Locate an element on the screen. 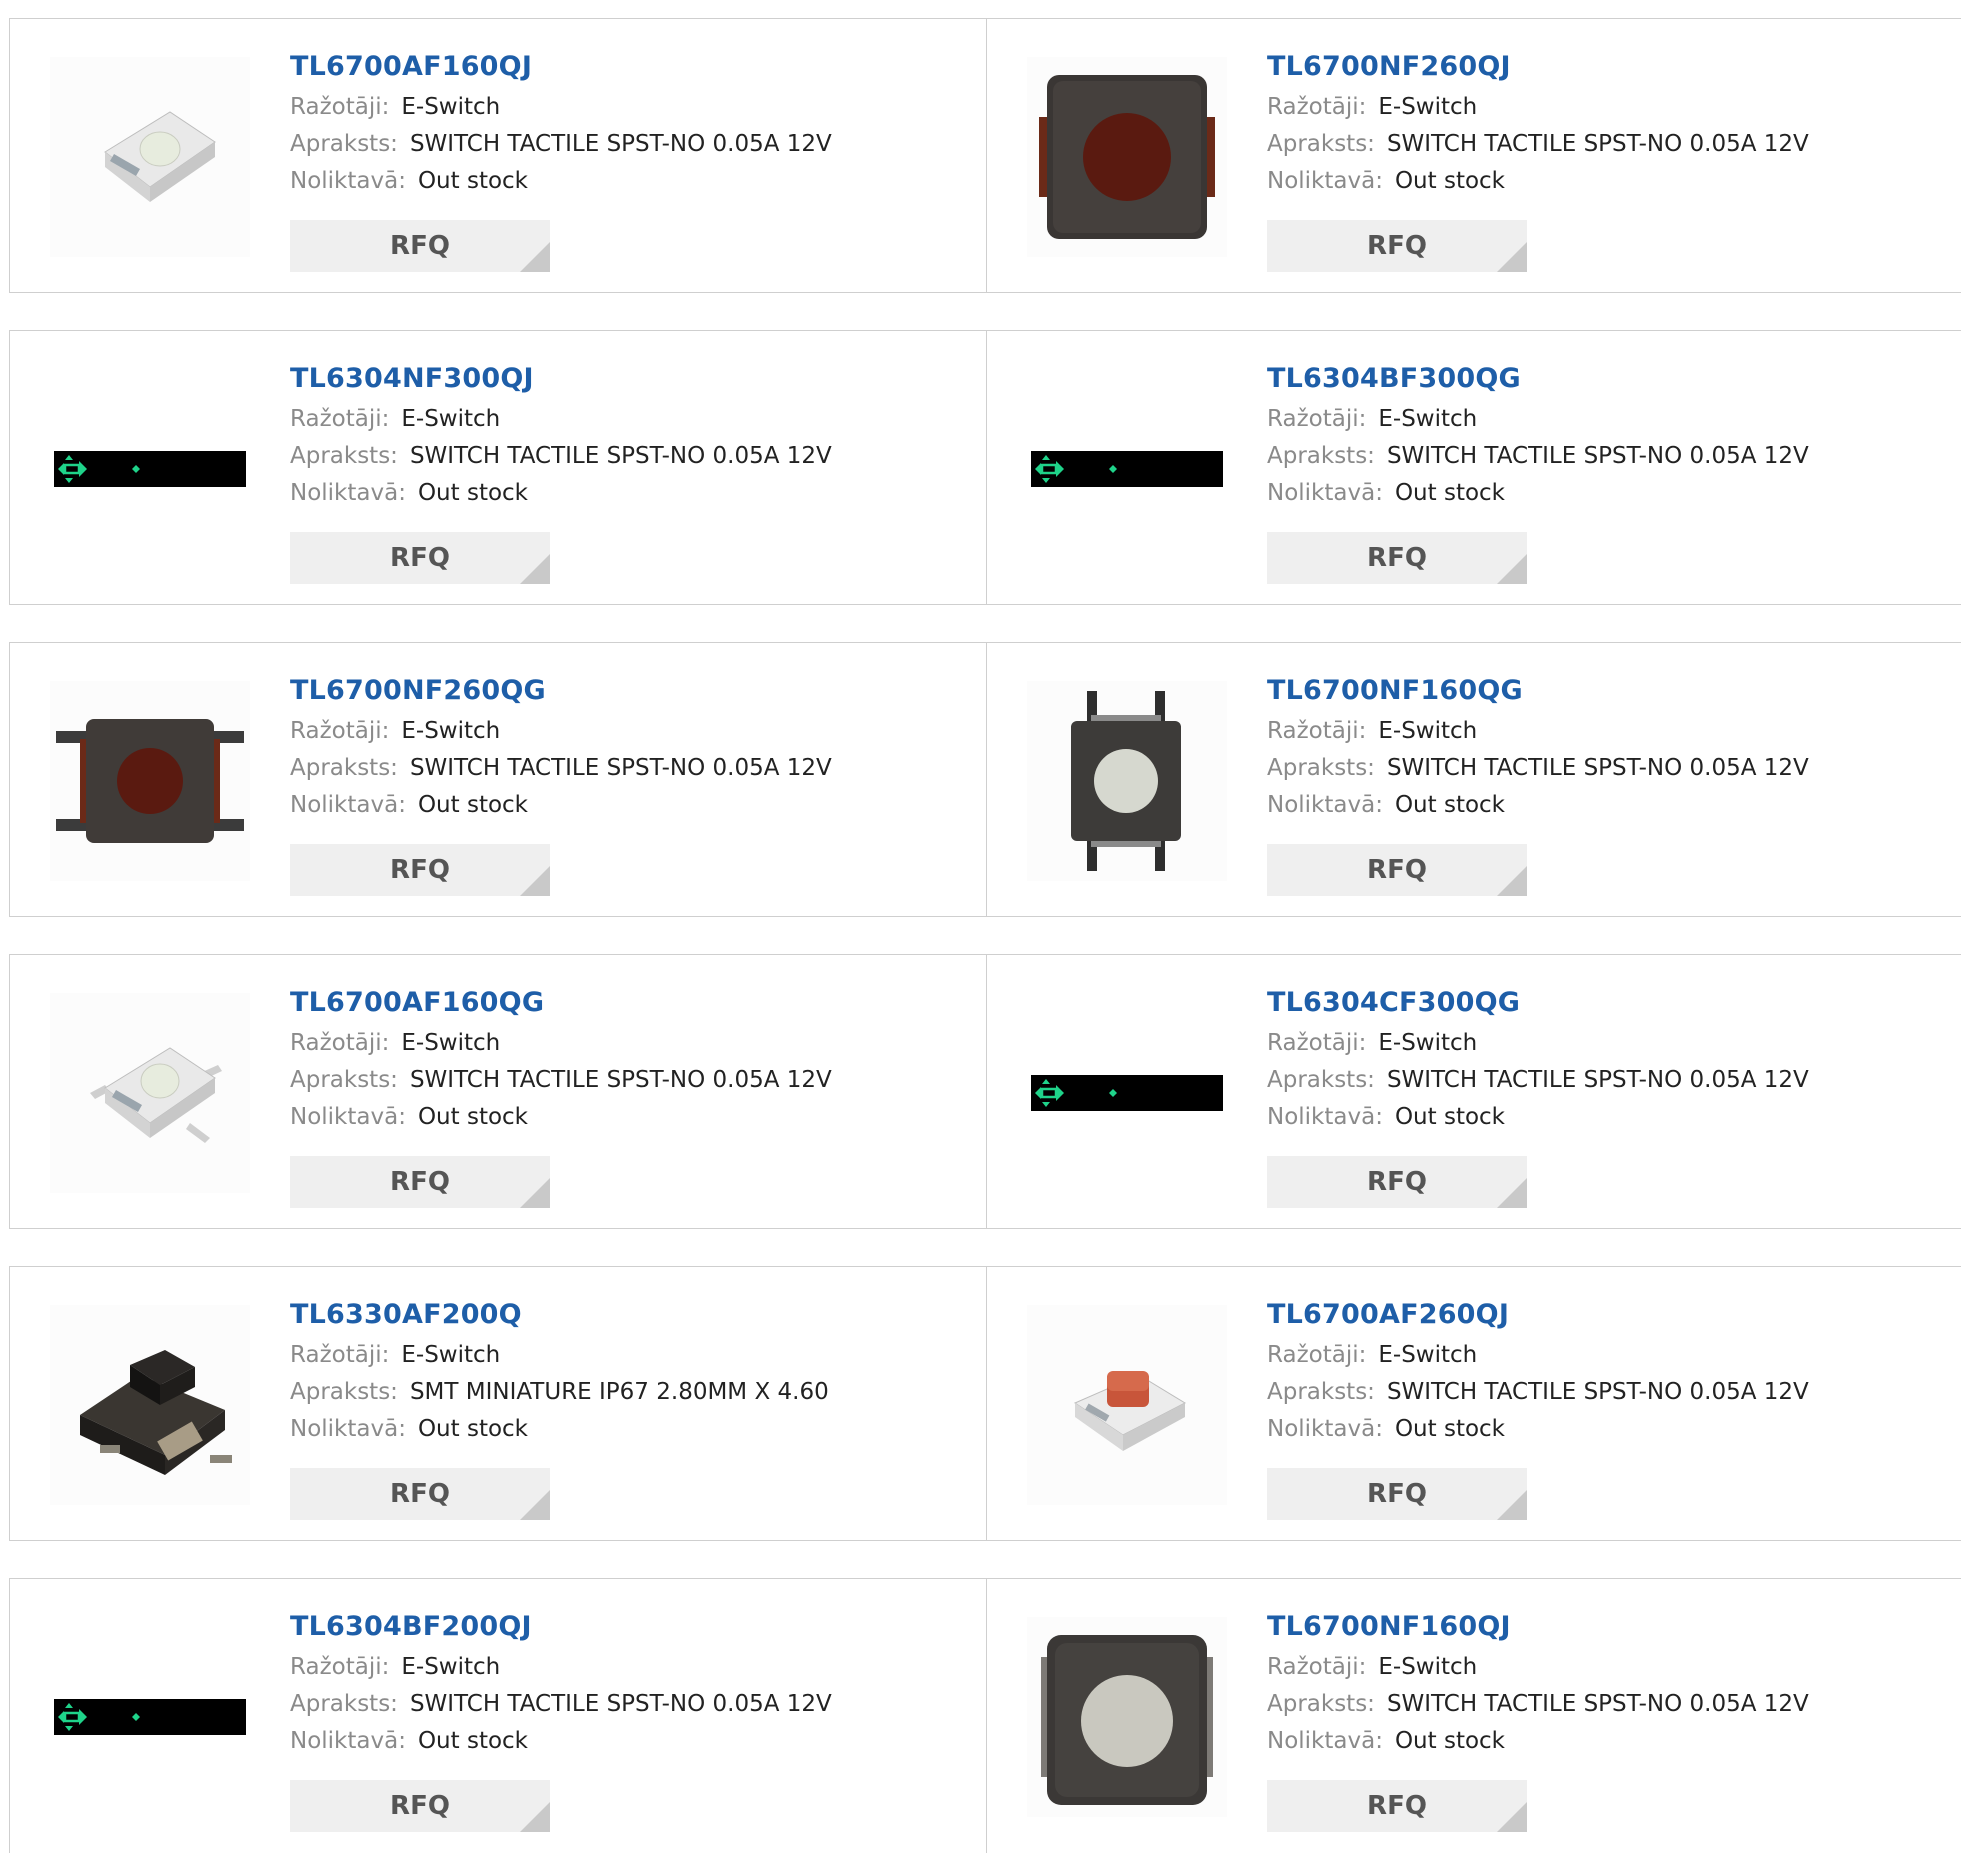  black-side-switch-icon is located at coordinates (156, 1412).